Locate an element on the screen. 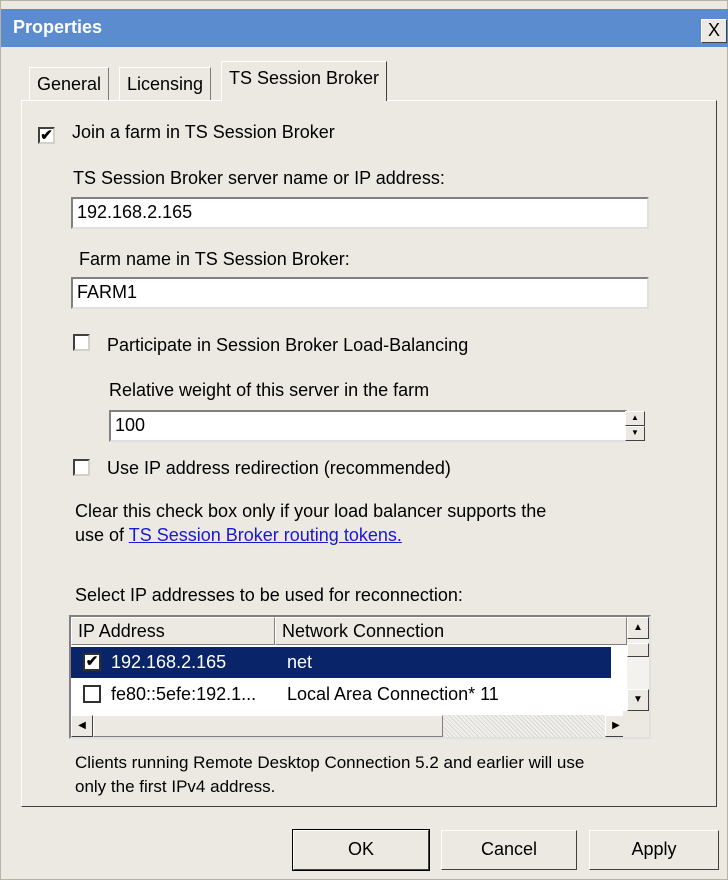  tab-ts-session-broker: TS Session Broker is located at coordinates (304, 81).